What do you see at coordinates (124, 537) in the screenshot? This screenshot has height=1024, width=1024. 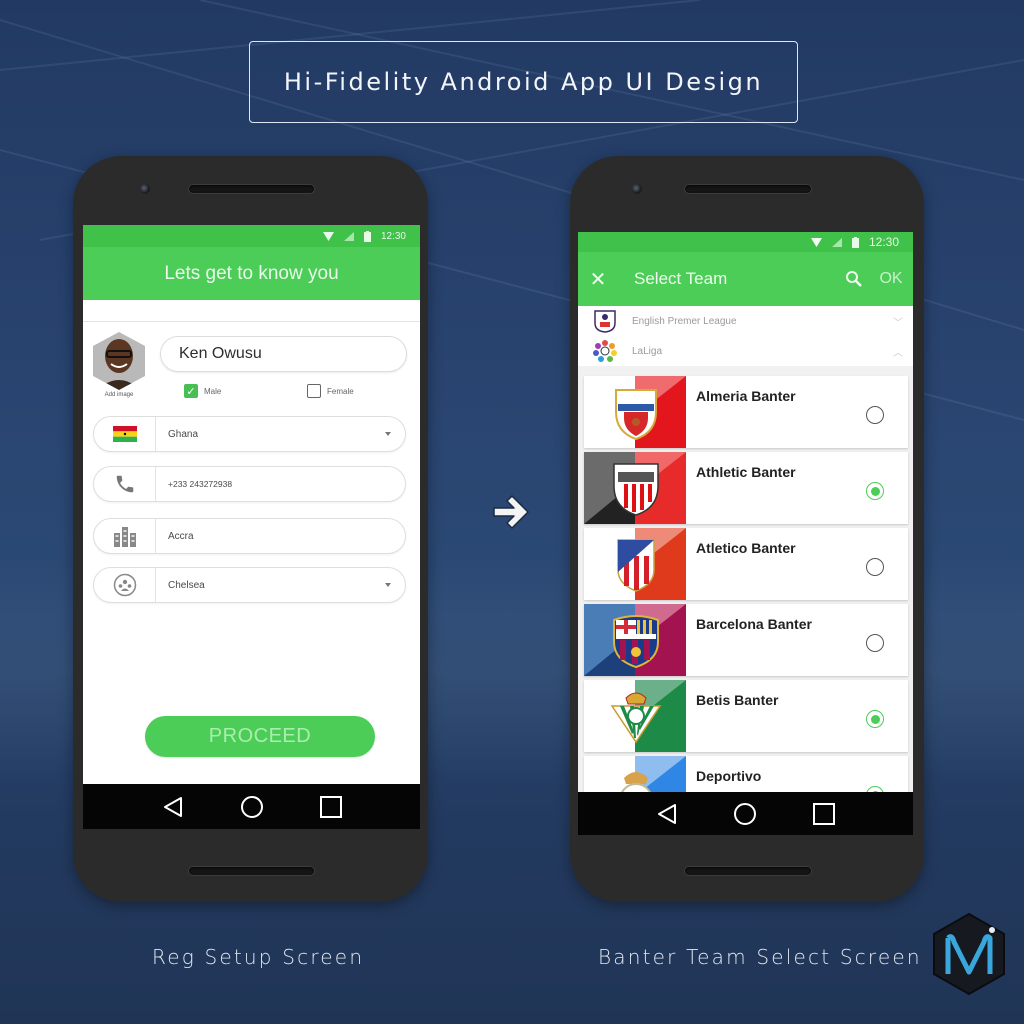 I see `city-icon` at bounding box center [124, 537].